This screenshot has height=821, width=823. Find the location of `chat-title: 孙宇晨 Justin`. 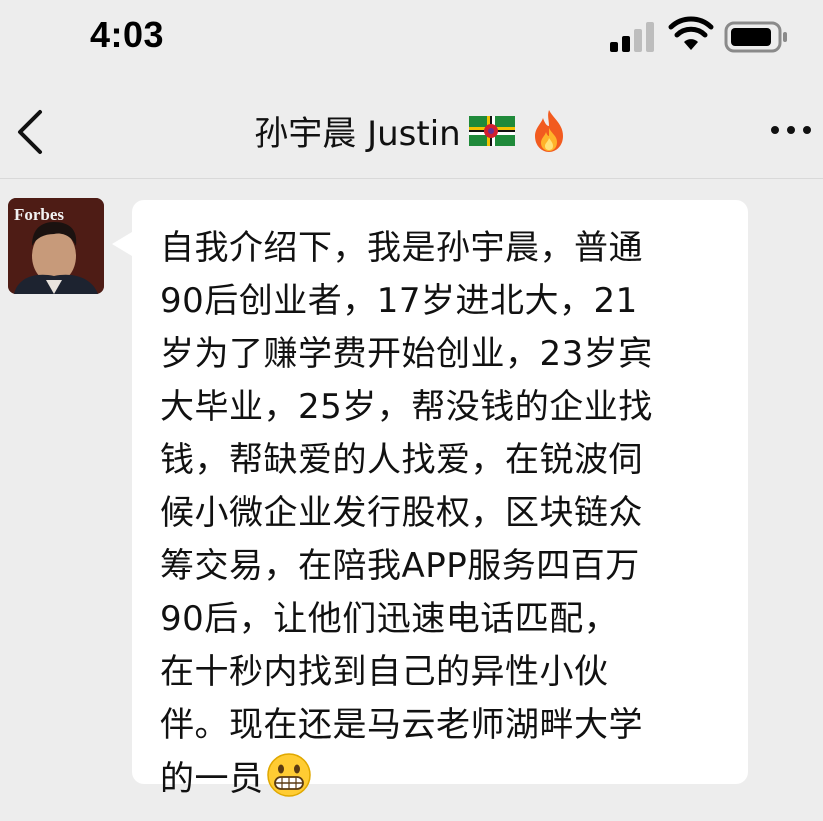

chat-title: 孙宇晨 Justin is located at coordinates (411, 130).